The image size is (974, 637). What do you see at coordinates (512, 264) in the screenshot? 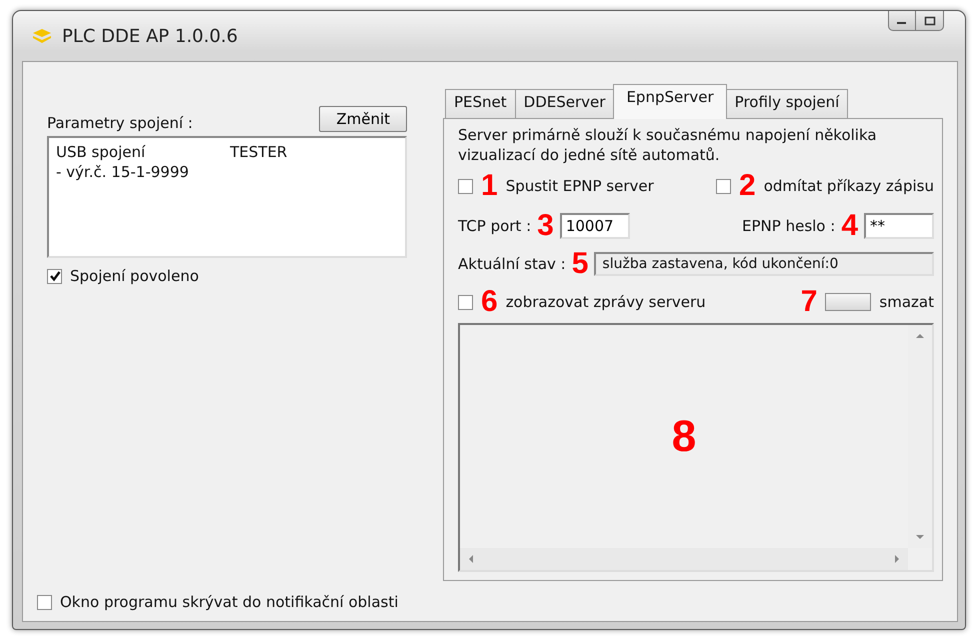
I see `field-label: Aktuální stav :` at bounding box center [512, 264].